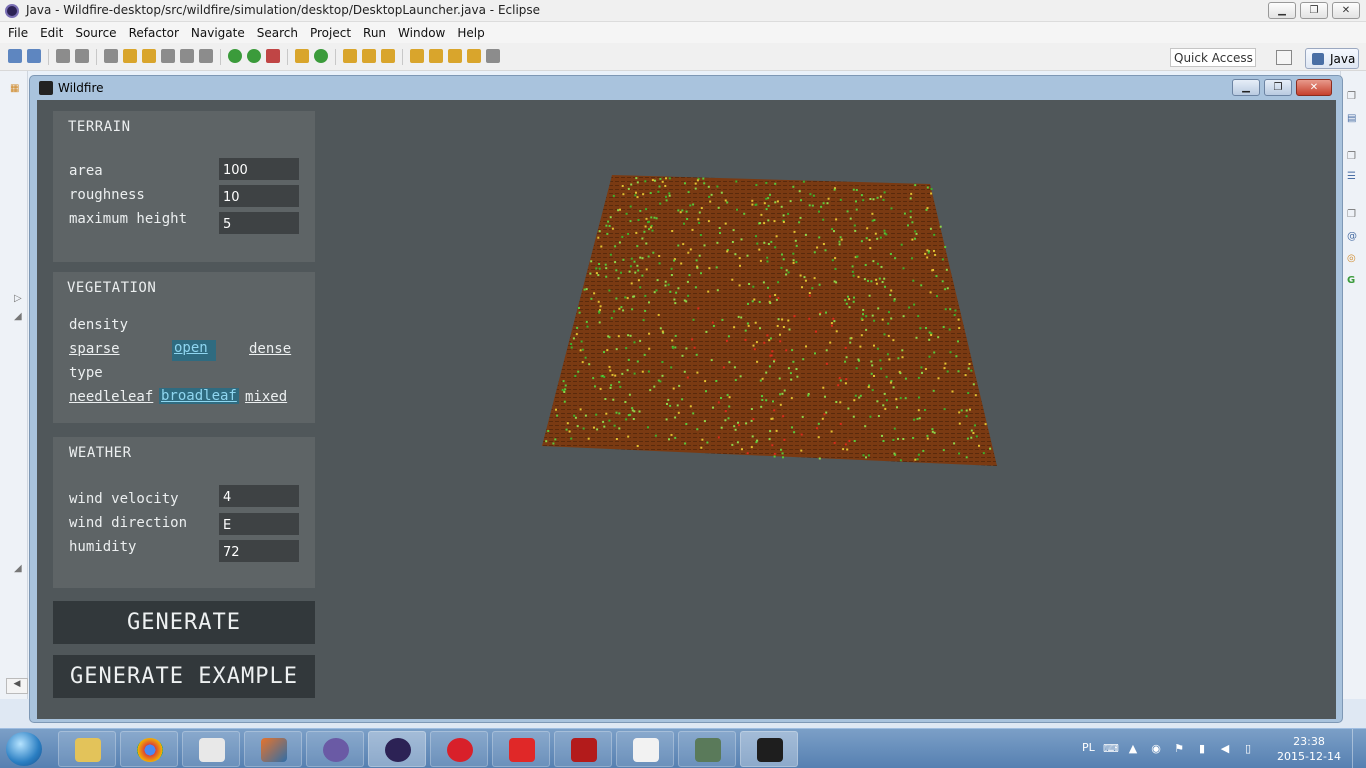 Image resolution: width=1366 pixels, height=768 pixels. Describe the element at coordinates (194, 350) in the screenshot. I see `density-option-open: open` at that location.